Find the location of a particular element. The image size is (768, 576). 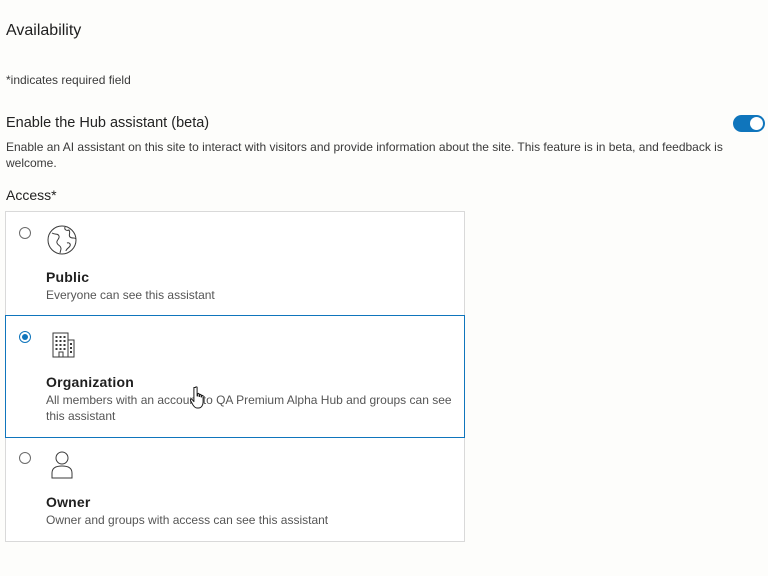

hand-pointer-icon is located at coordinates (196, 397).